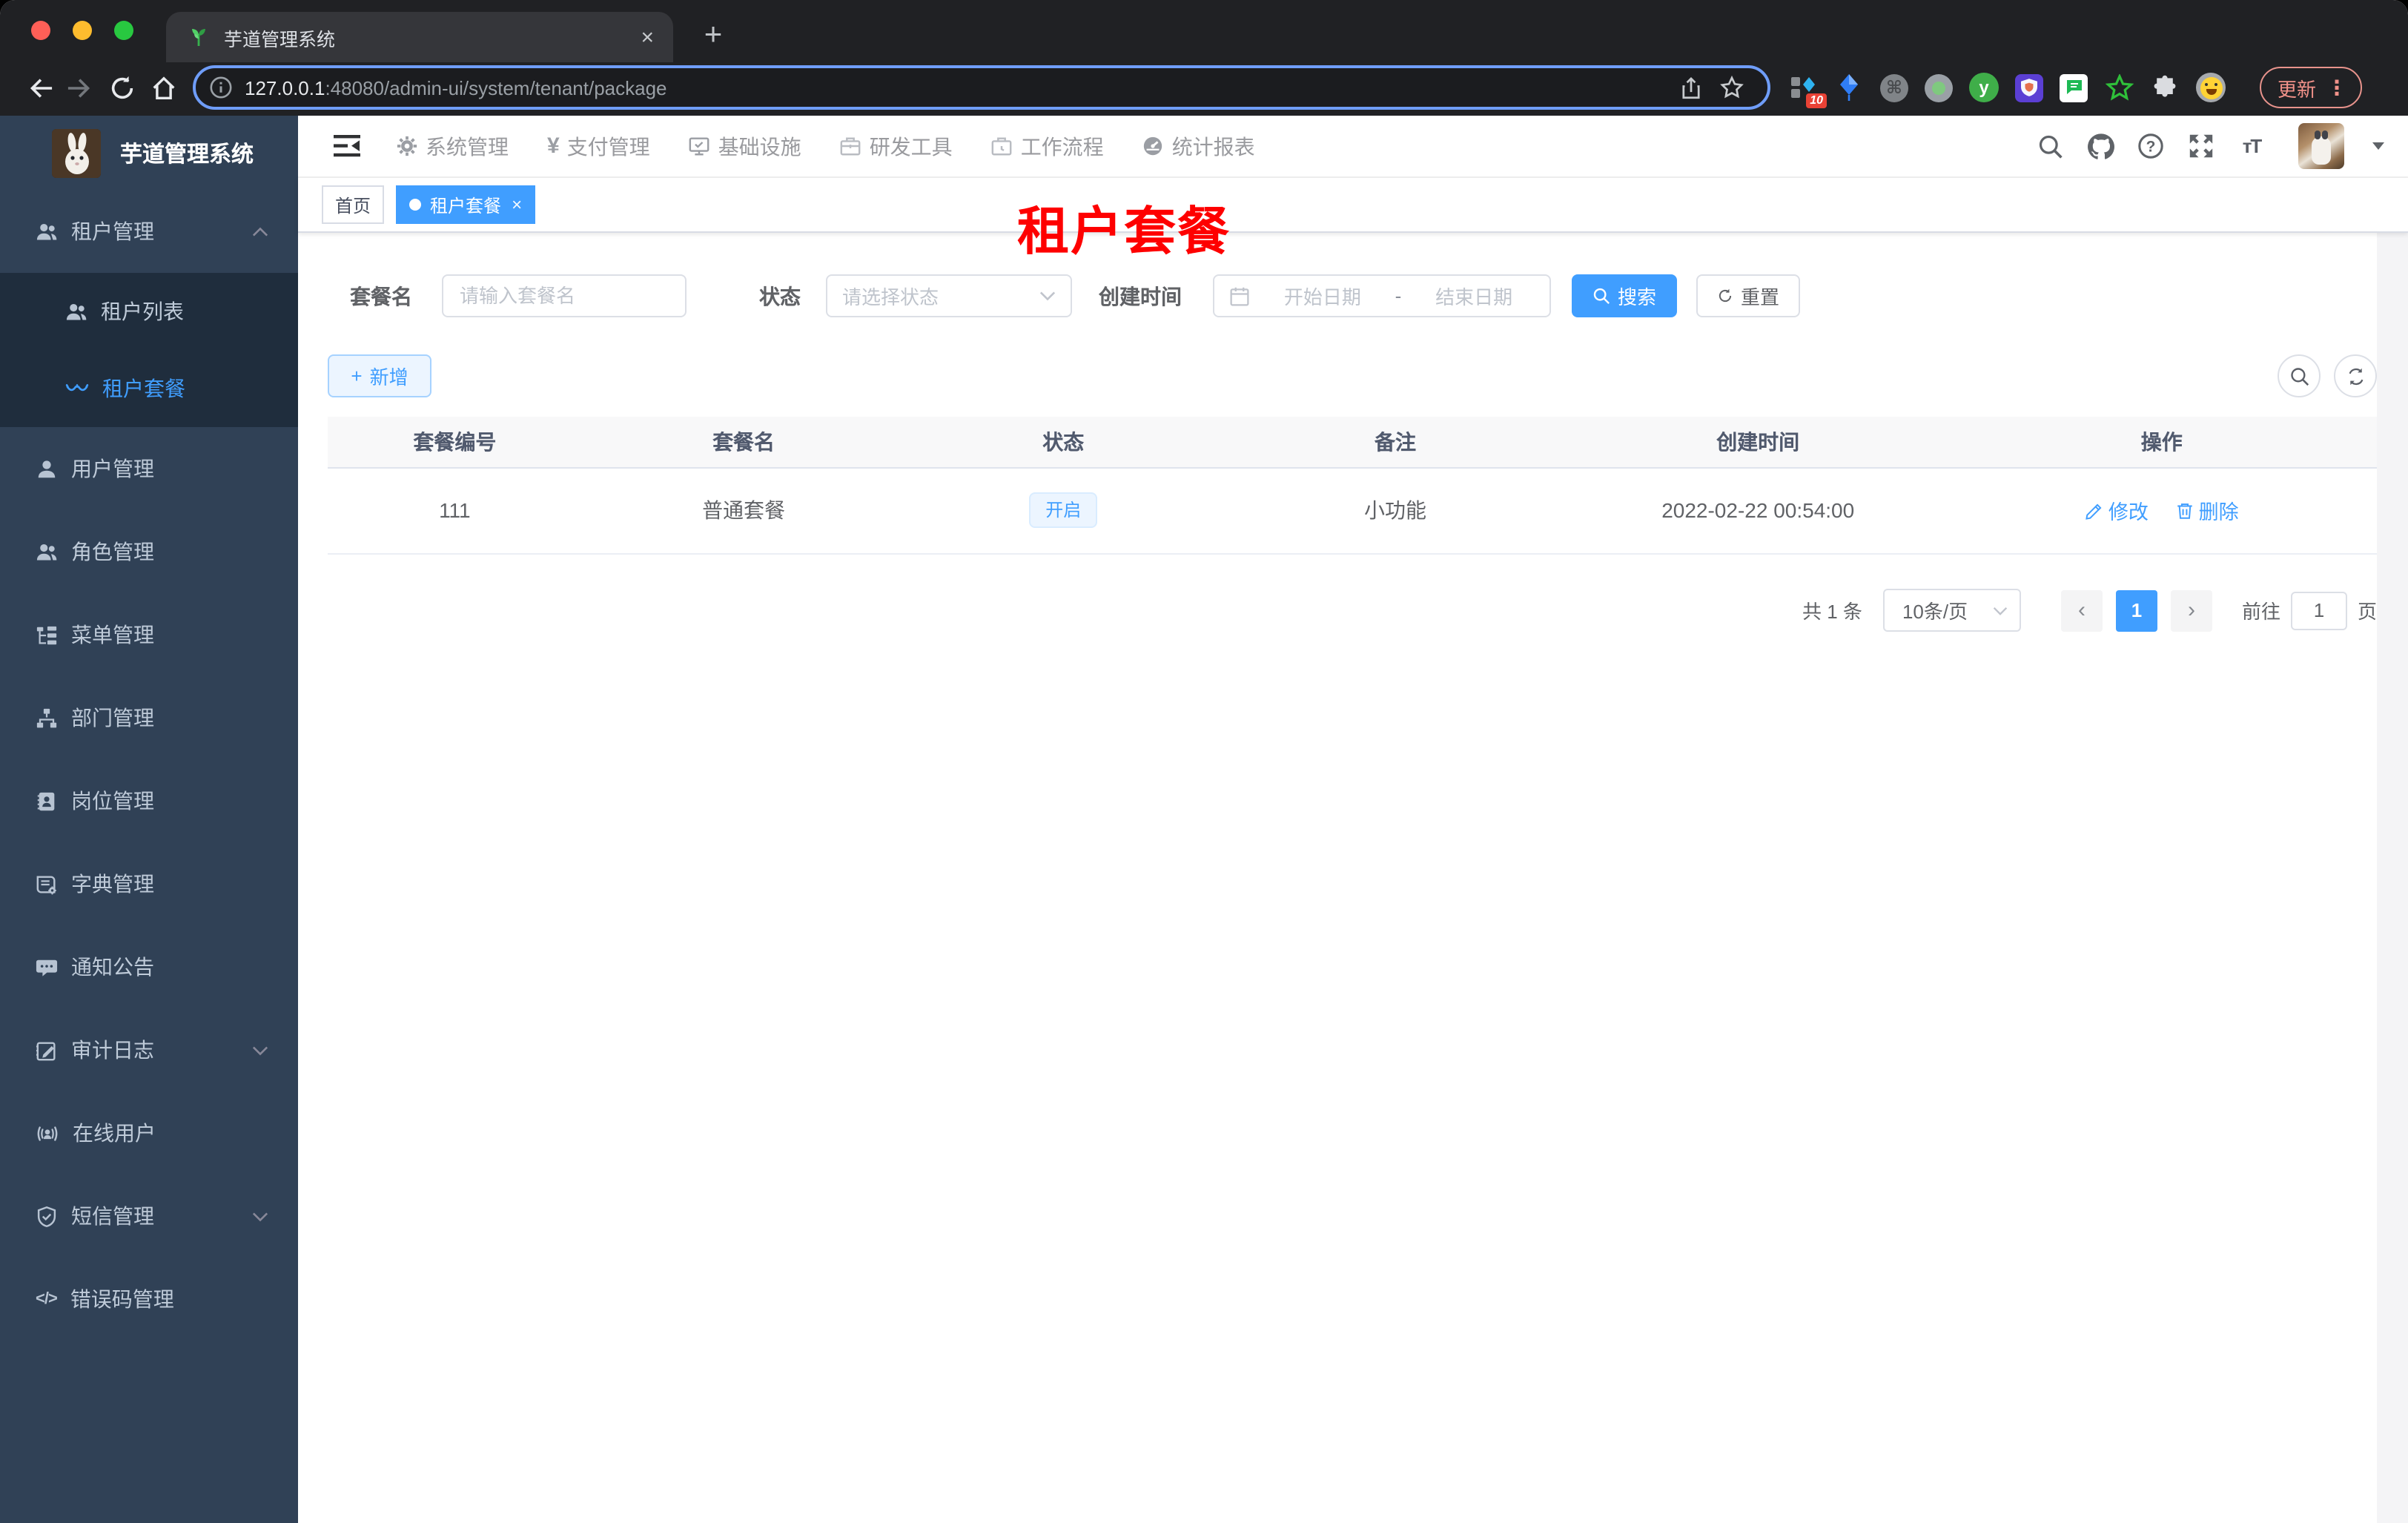  What do you see at coordinates (40, 31) in the screenshot?
I see `macos-close-button` at bounding box center [40, 31].